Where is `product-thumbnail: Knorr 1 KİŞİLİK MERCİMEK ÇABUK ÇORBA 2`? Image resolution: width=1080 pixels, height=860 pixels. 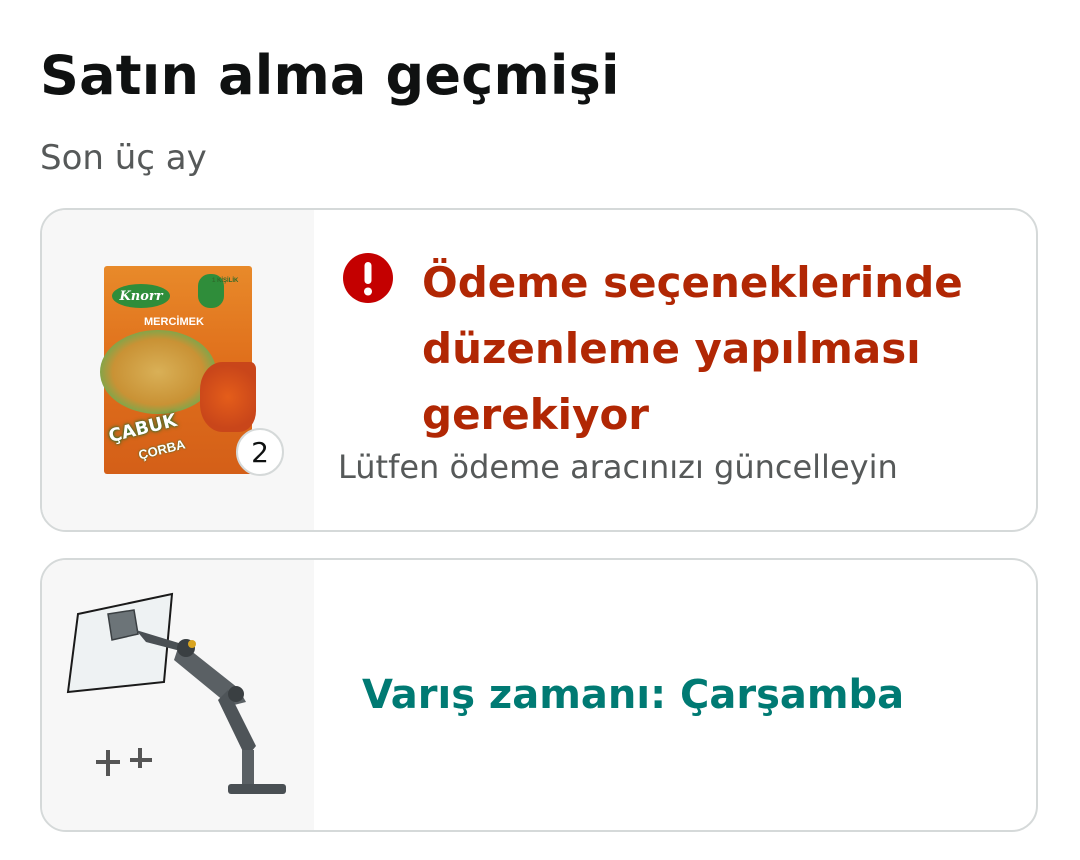 product-thumbnail: Knorr 1 KİŞİLİK MERCİMEK ÇABUK ÇORBA 2 is located at coordinates (178, 370).